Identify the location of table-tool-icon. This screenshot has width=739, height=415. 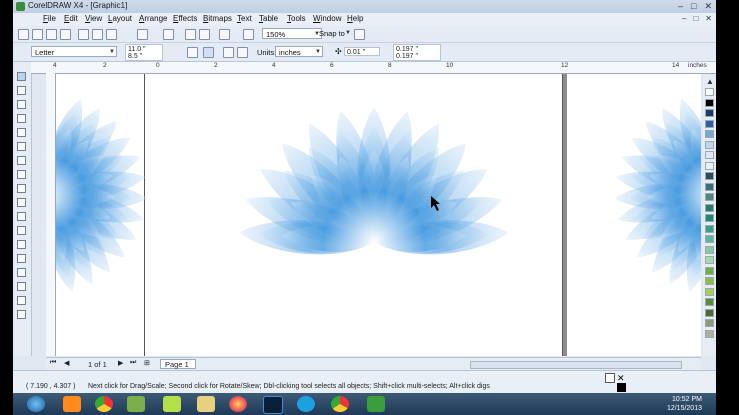
(21, 230).